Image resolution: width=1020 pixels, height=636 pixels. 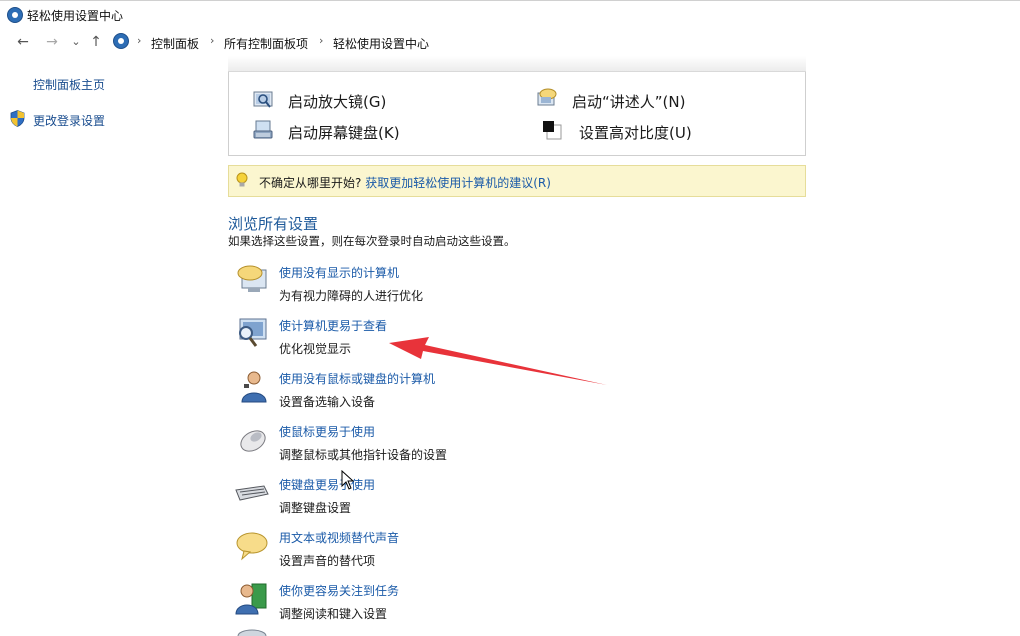 I want to click on setting-description: 设置备选输入设备, so click(x=327, y=402).